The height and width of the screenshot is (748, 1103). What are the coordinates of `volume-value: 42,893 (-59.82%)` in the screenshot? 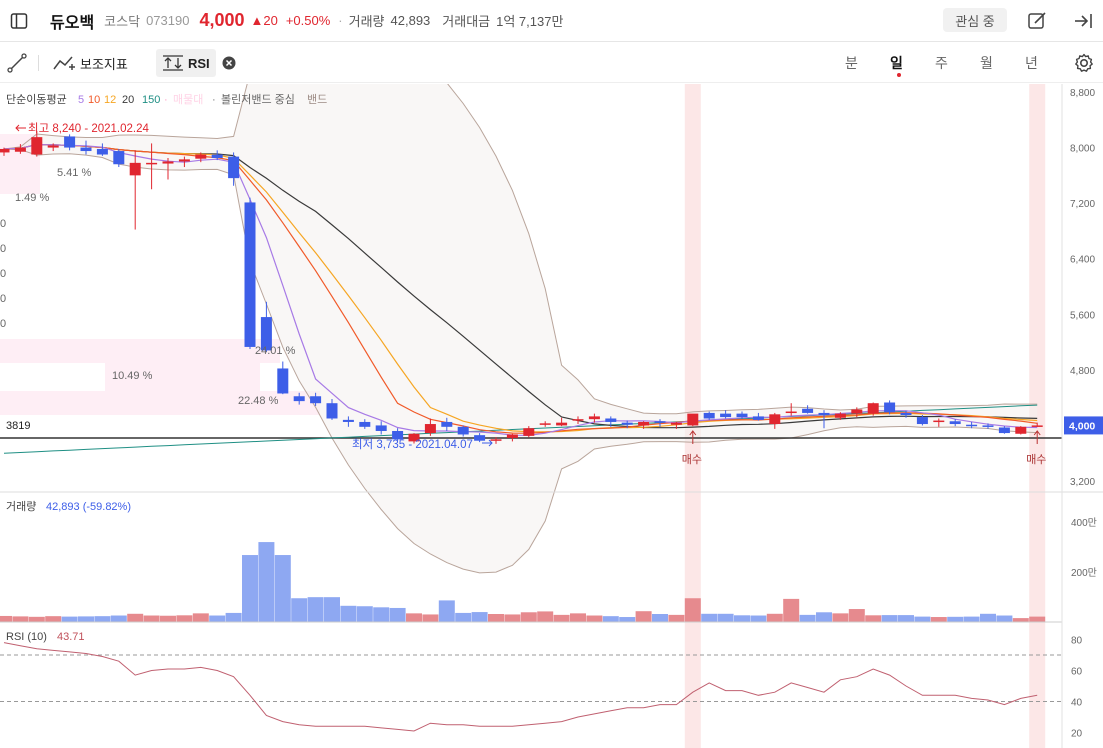 It's located at (88, 507).